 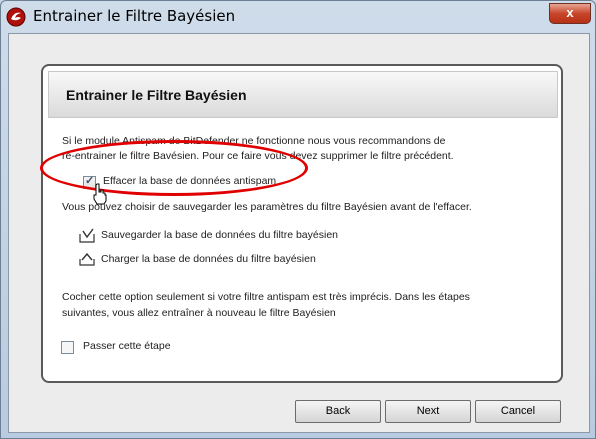 I want to click on close-icon: x, so click(x=570, y=12).